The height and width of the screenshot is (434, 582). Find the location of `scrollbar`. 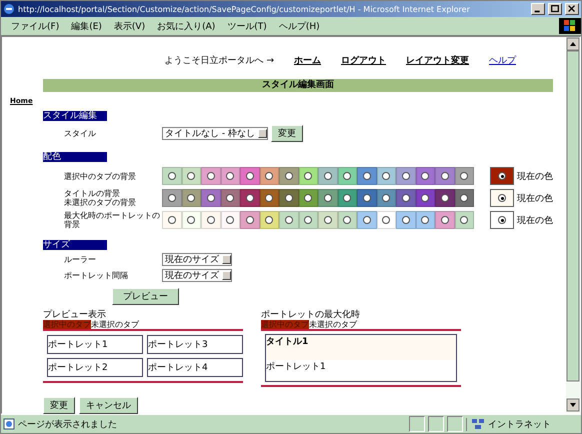

scrollbar is located at coordinates (573, 225).